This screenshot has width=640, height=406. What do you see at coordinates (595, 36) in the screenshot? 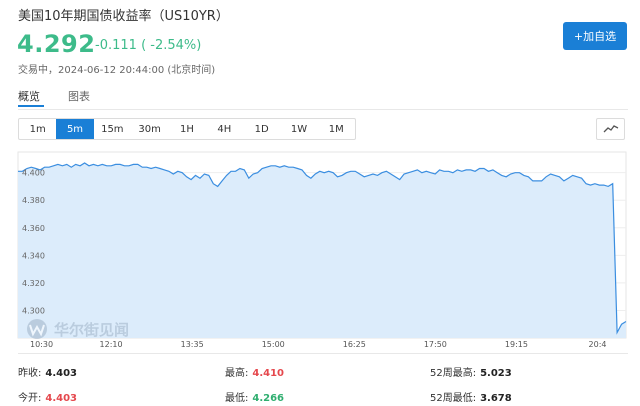
I see `add-to-watchlist-button: +加自选` at bounding box center [595, 36].